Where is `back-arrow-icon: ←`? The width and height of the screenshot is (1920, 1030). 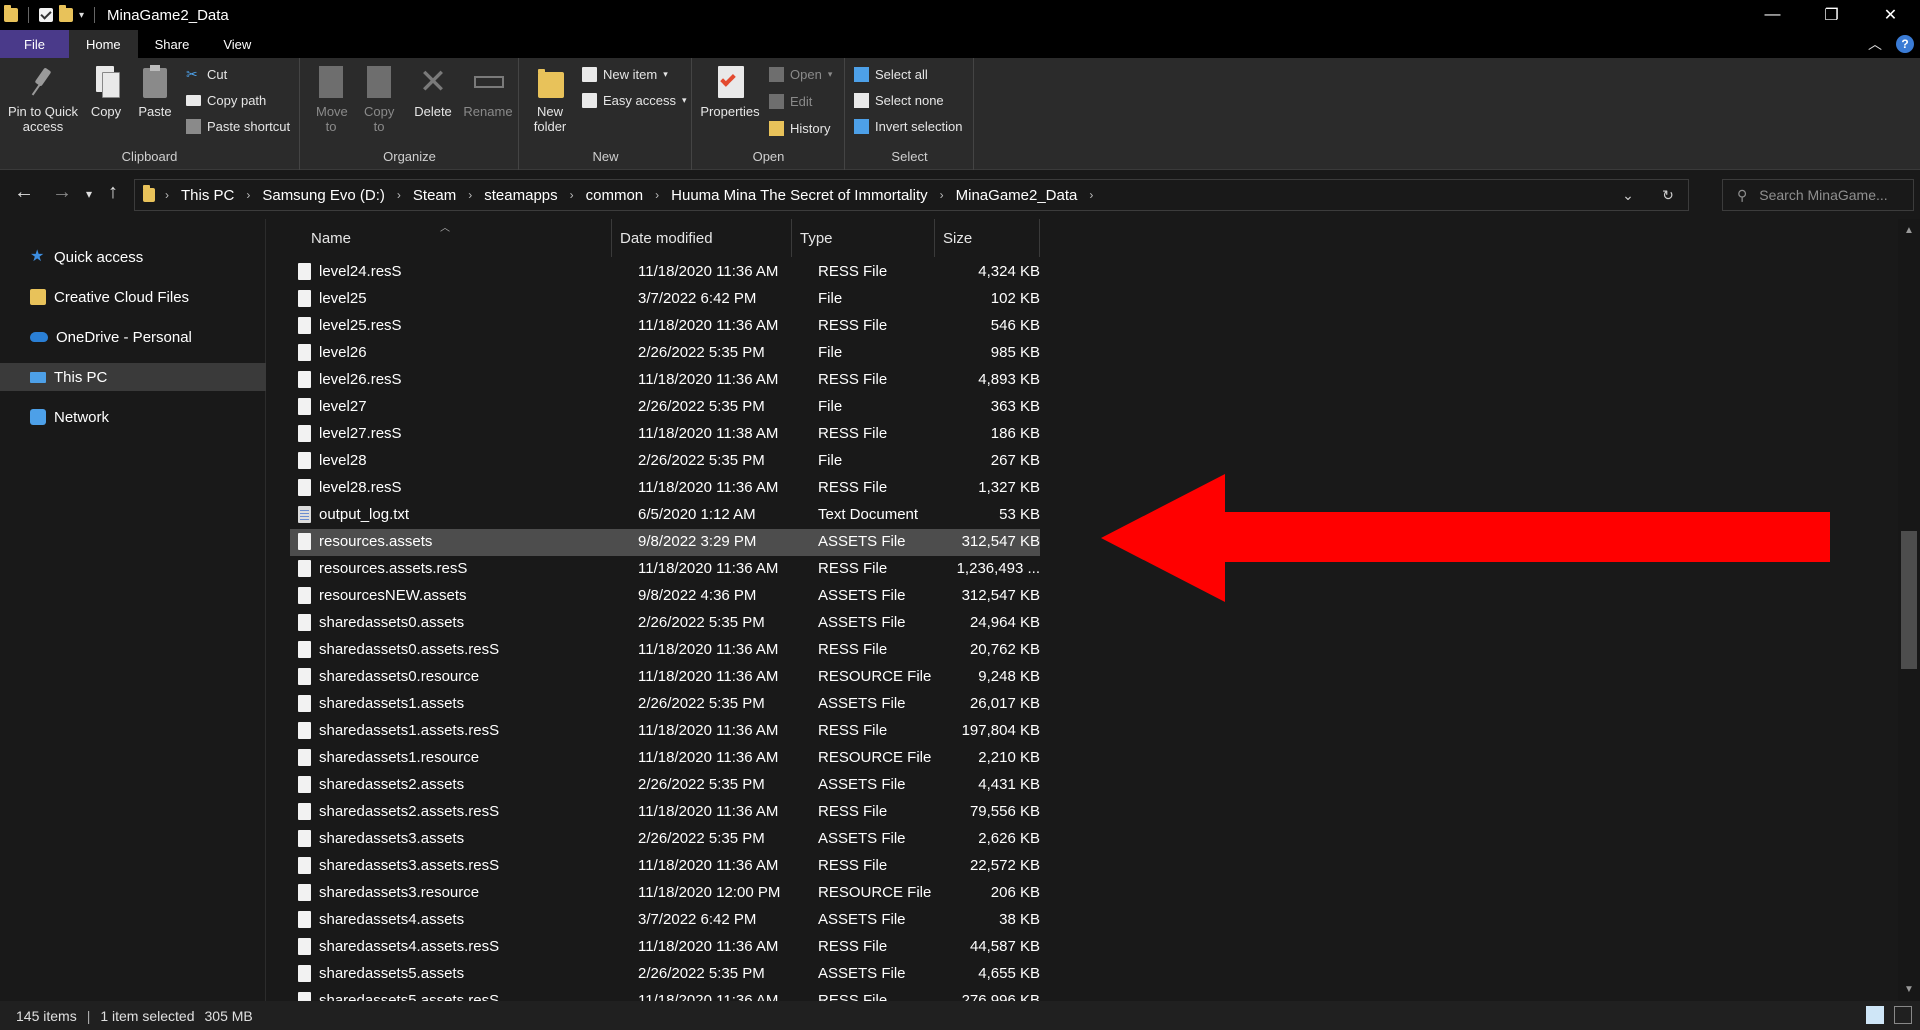
back-arrow-icon: ← is located at coordinates (24, 192).